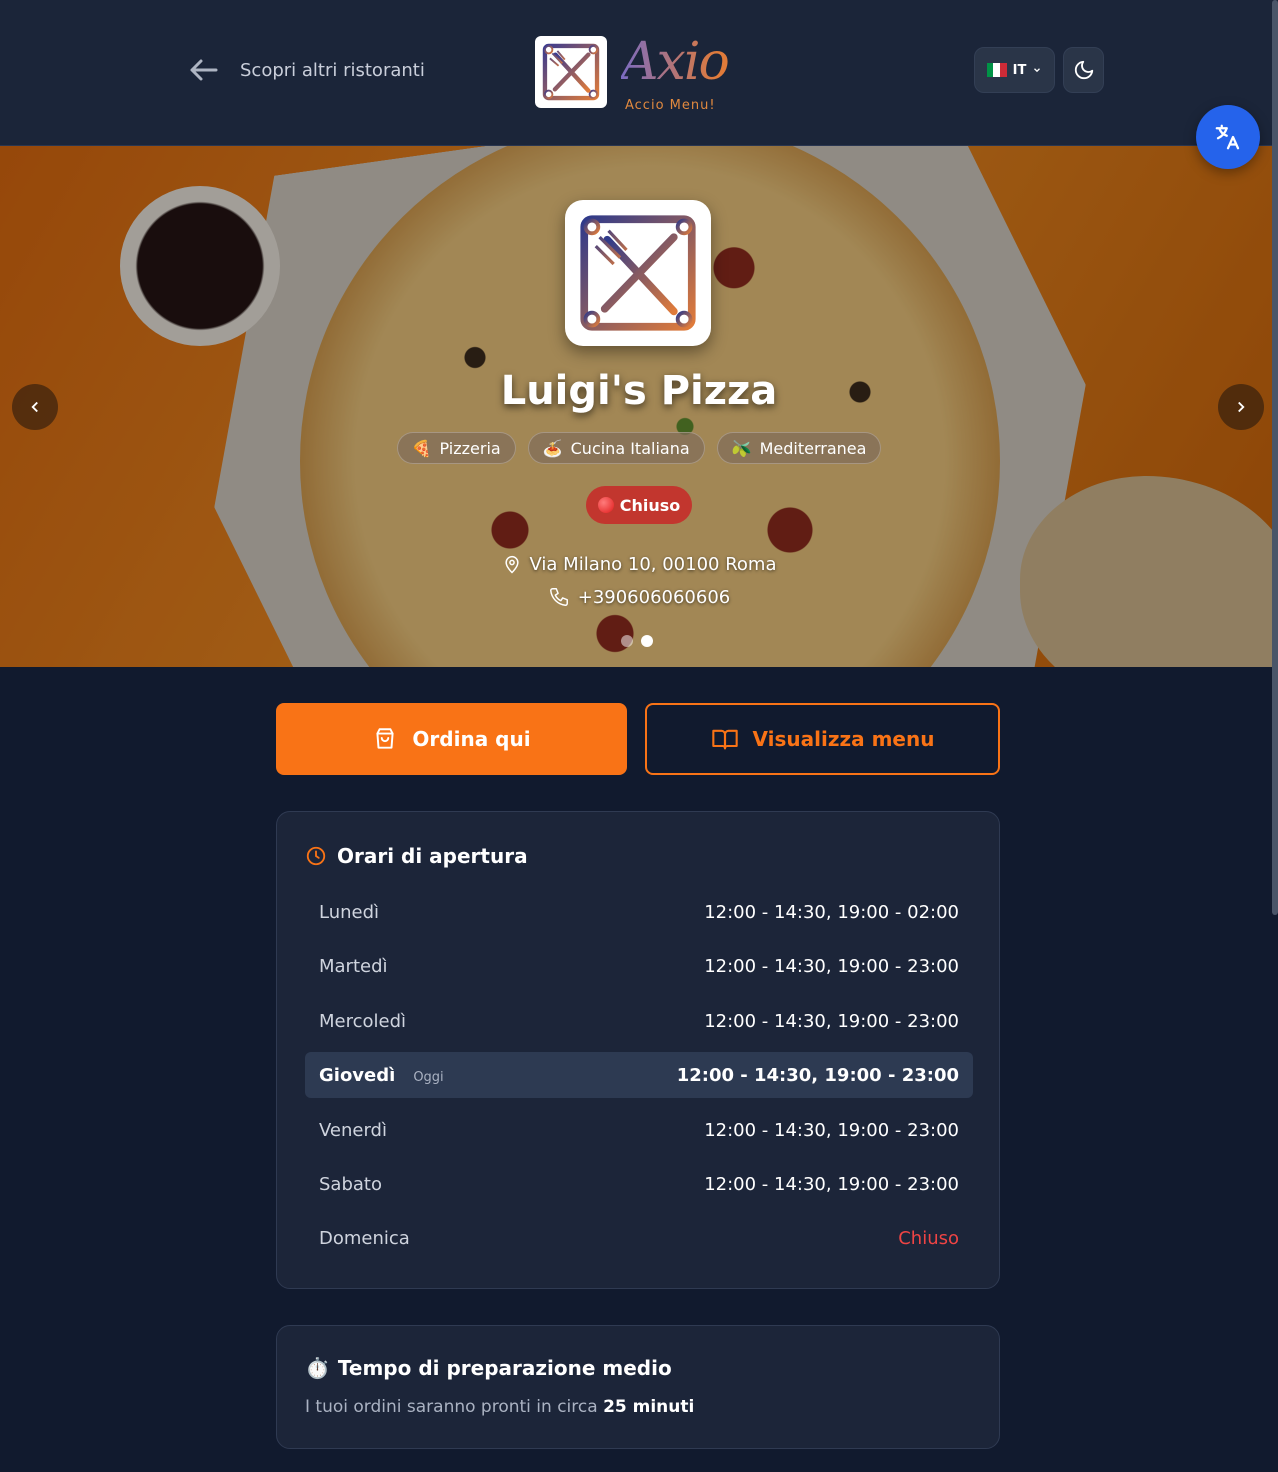 Image resolution: width=1278 pixels, height=1472 pixels. I want to click on hours-row: Martedì 12:00 - 14:30, 19:00 - 23:00, so click(639, 966).